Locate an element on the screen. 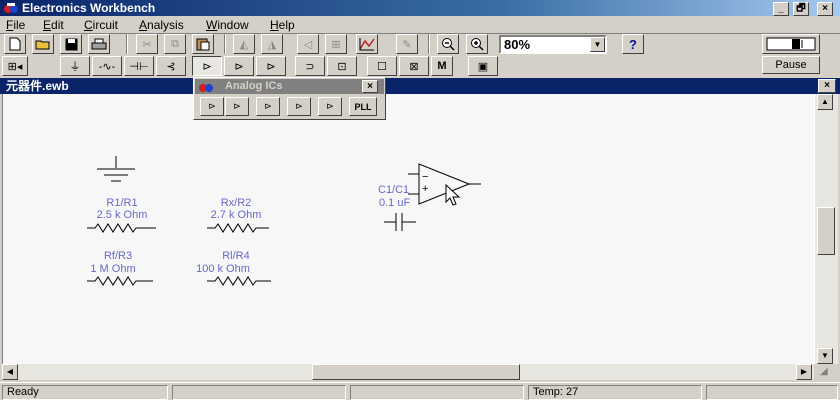 This screenshot has width=840, height=400. miscellaneous-bin-button: M is located at coordinates (442, 66).